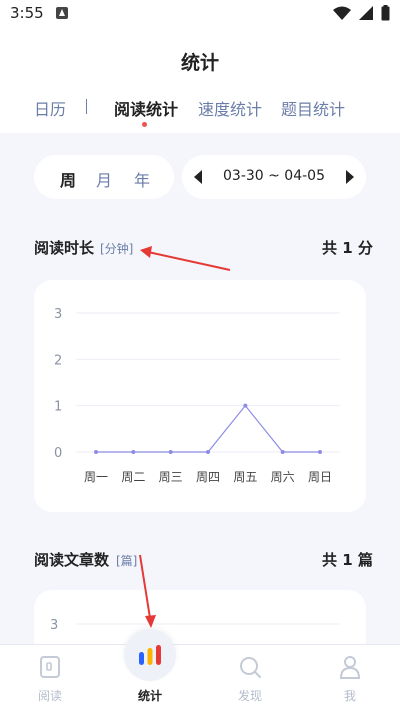  I want to click on notification-icon, so click(62, 13).